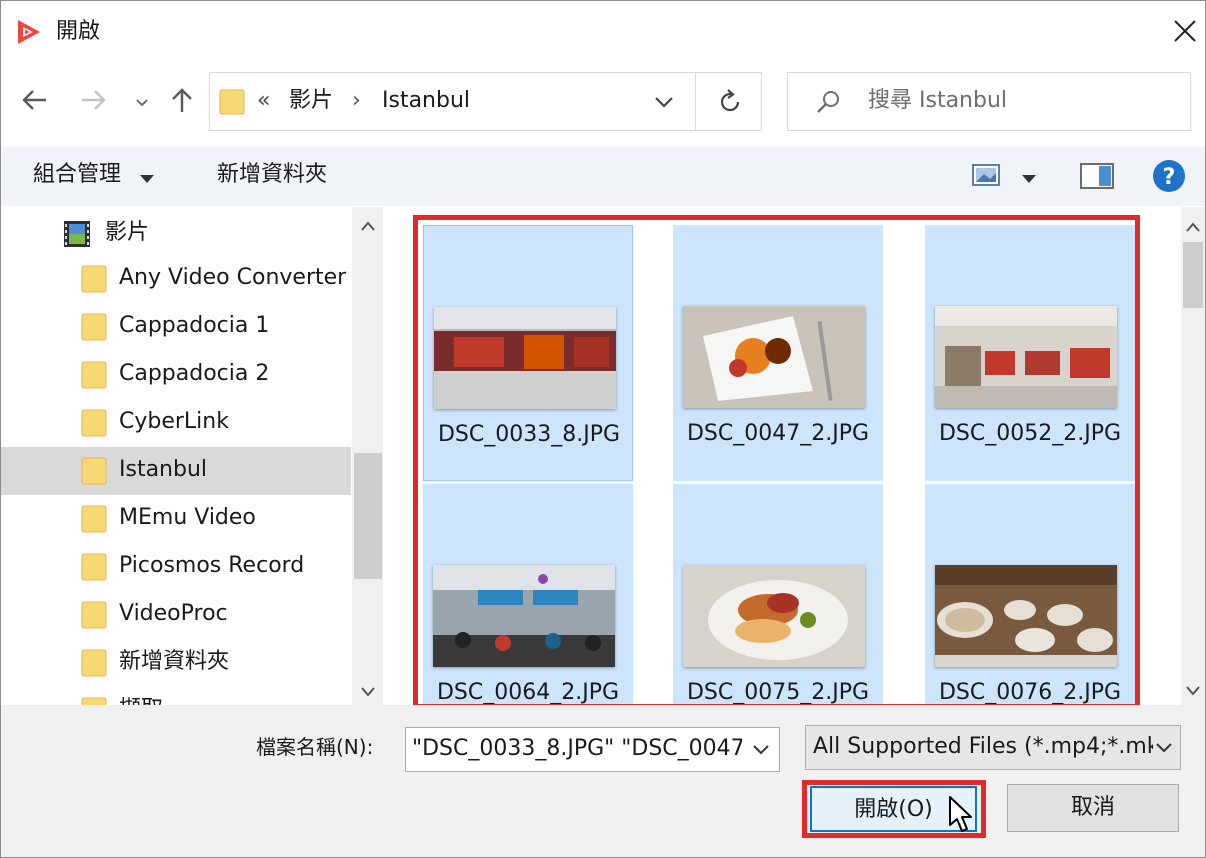 This screenshot has height=858, width=1206. Describe the element at coordinates (664, 104) in the screenshot. I see `address-dropdown-icon` at that location.